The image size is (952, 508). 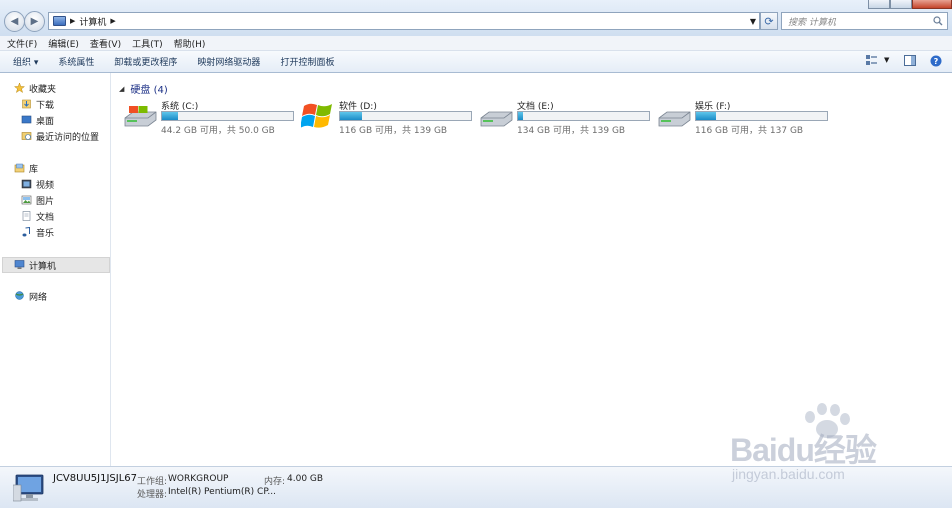 I want to click on search-icon, so click(x=938, y=21).